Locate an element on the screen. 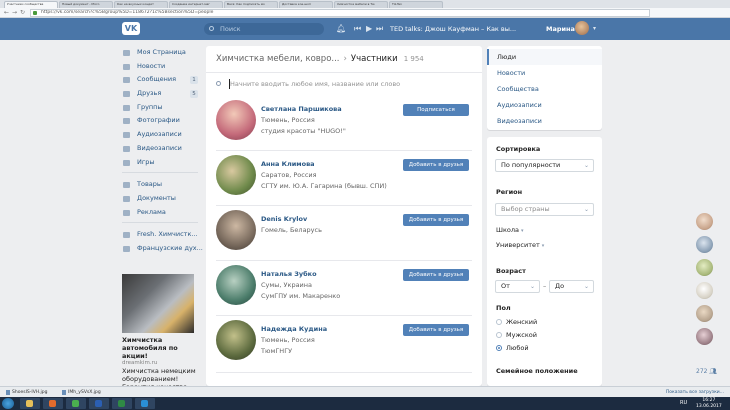 The height and width of the screenshot is (410, 730). system-clock: 16:27 13.06.2017 is located at coordinates (709, 403).